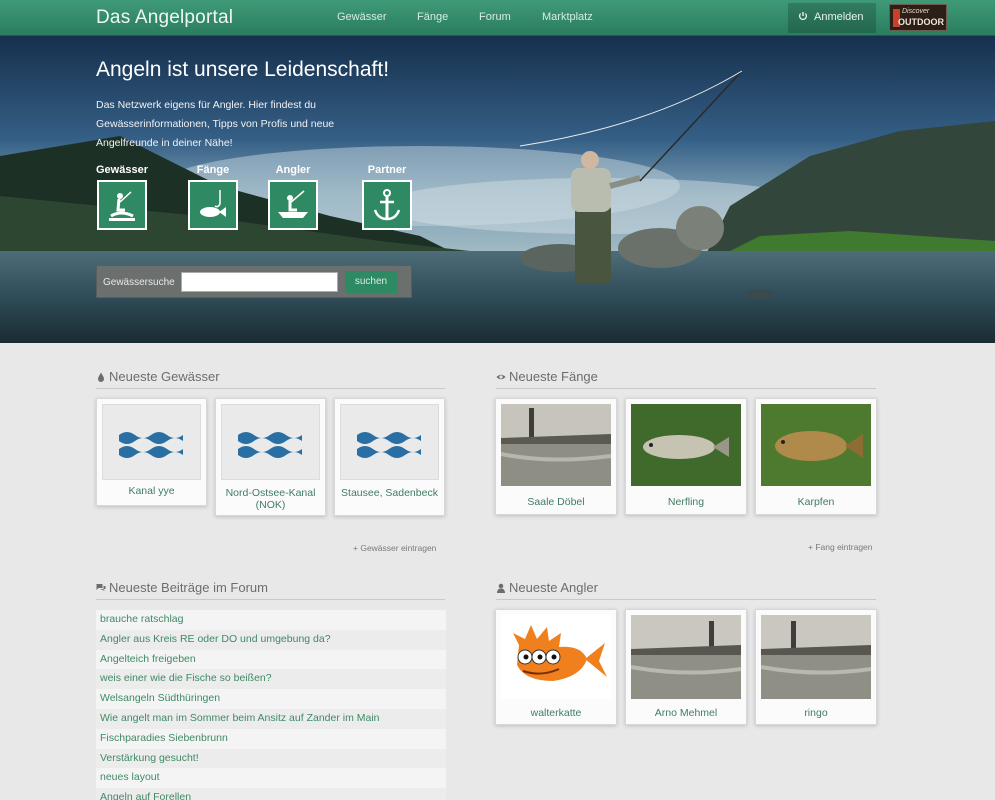  What do you see at coordinates (495, 17) in the screenshot?
I see `nav-item-forum: Forum` at bounding box center [495, 17].